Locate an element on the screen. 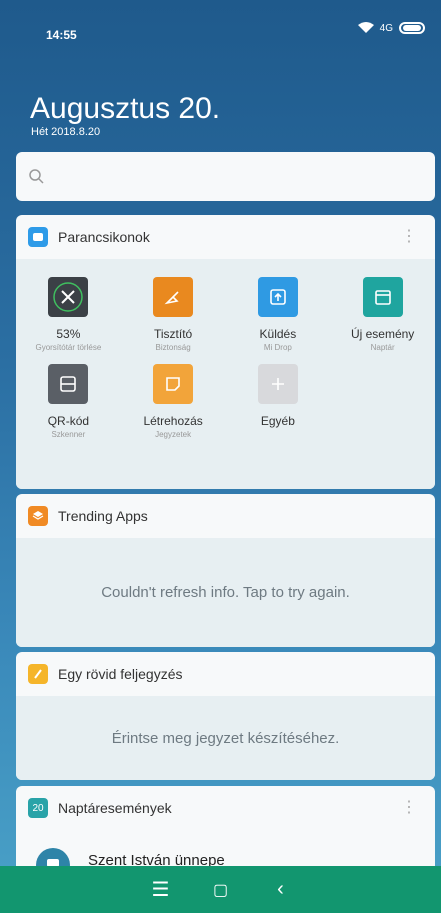  trending-icon is located at coordinates (38, 516).